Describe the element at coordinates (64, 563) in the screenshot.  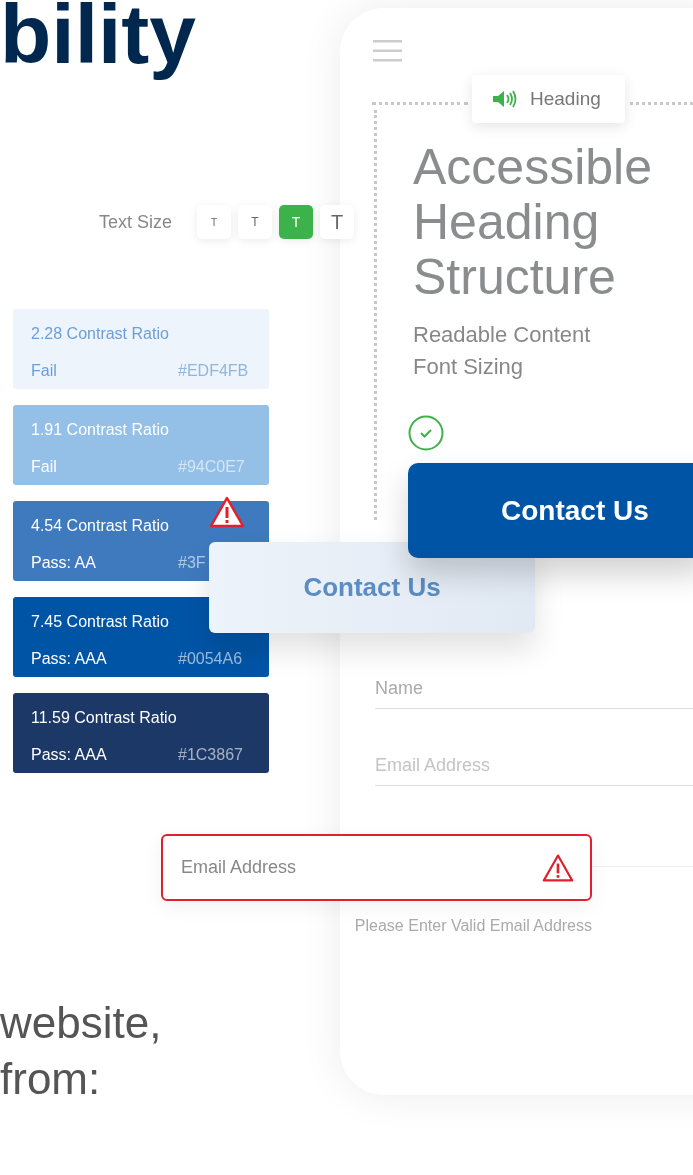
I see `contrast-result: Pass: AA` at that location.